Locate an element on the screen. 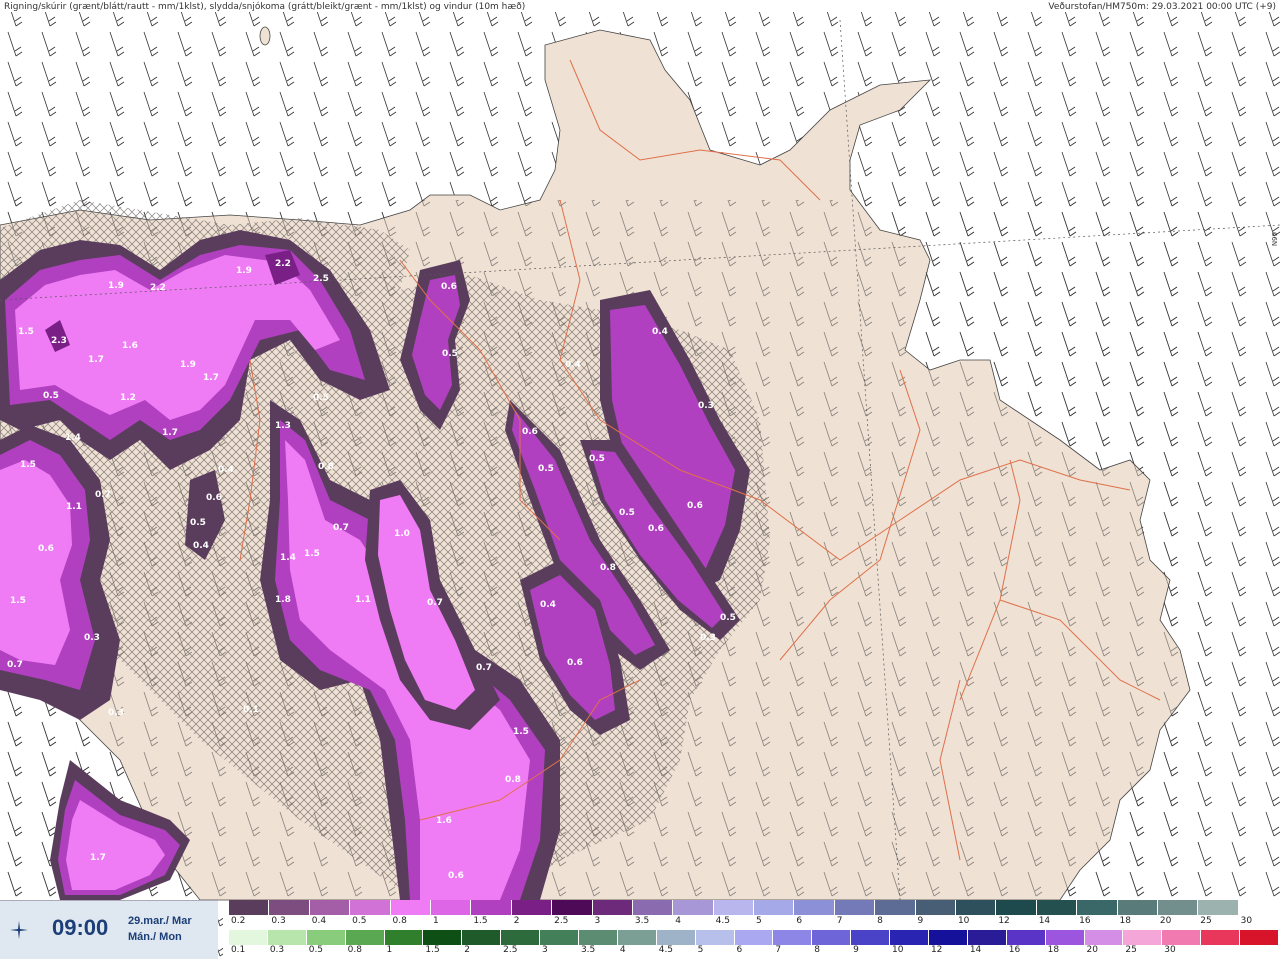  map-value-label: 1.7 is located at coordinates (170, 433).